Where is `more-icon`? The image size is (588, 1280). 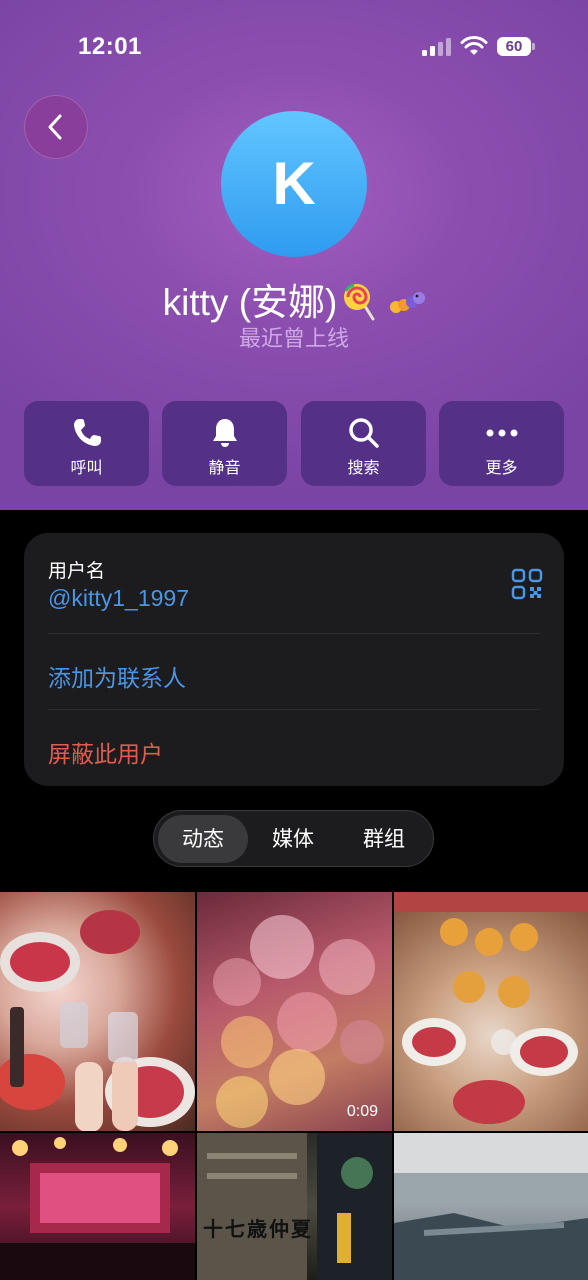 more-icon is located at coordinates (501, 433).